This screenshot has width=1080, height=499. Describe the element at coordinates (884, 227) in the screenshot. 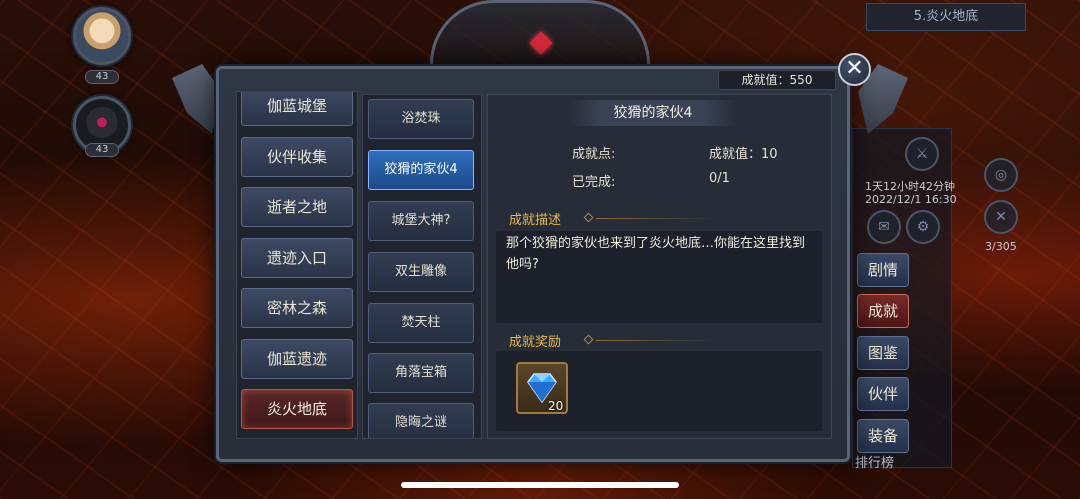

I see `mail-icon: ✉` at that location.